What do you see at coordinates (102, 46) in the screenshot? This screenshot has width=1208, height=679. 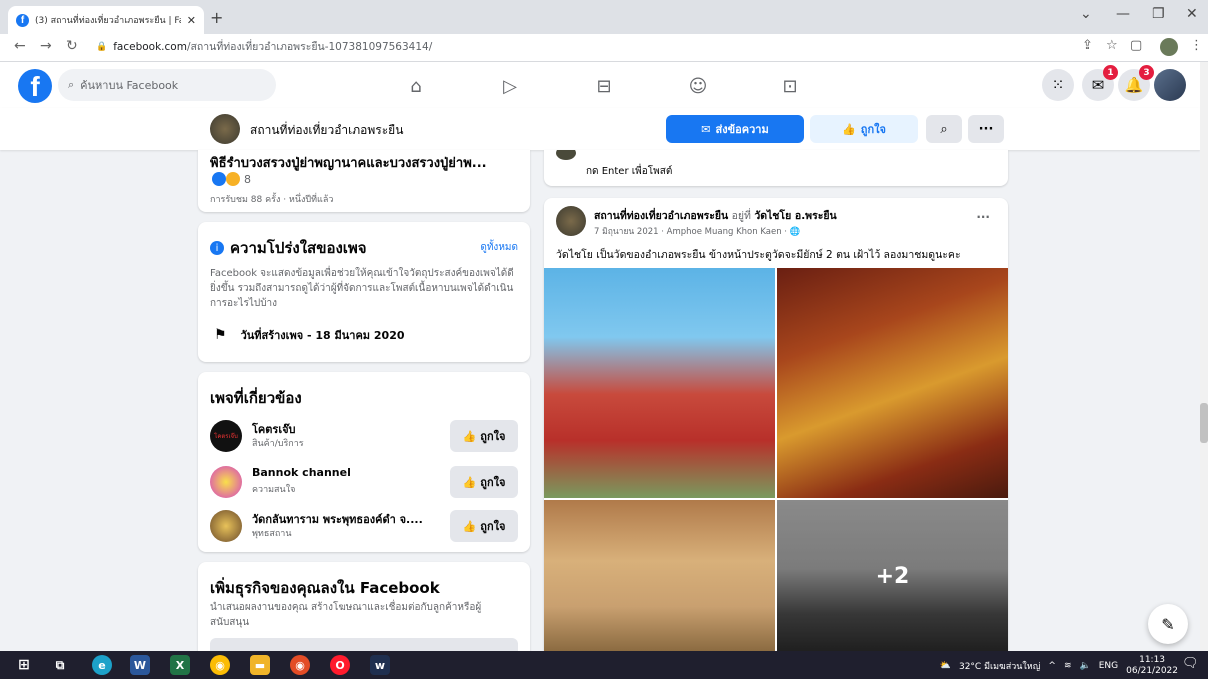 I see `lock-icon: 🔒` at bounding box center [102, 46].